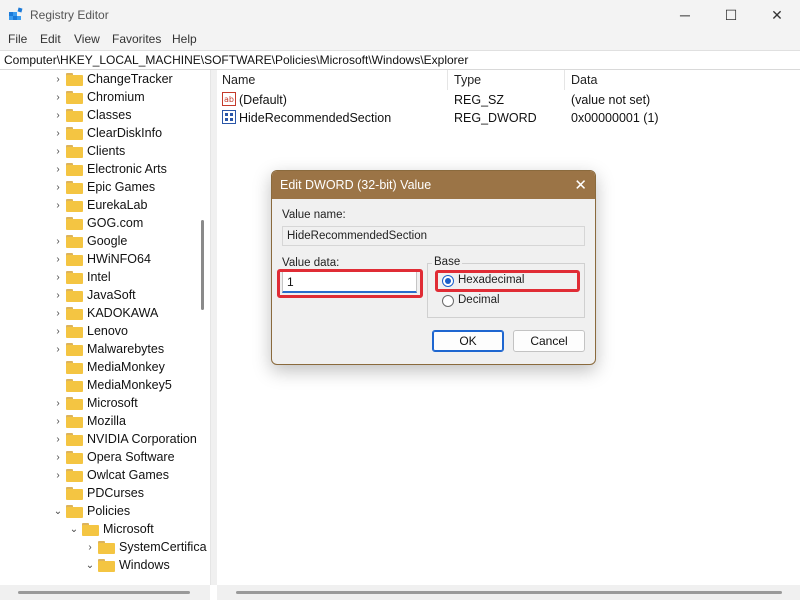  I want to click on menu-view: View, so click(87, 39).